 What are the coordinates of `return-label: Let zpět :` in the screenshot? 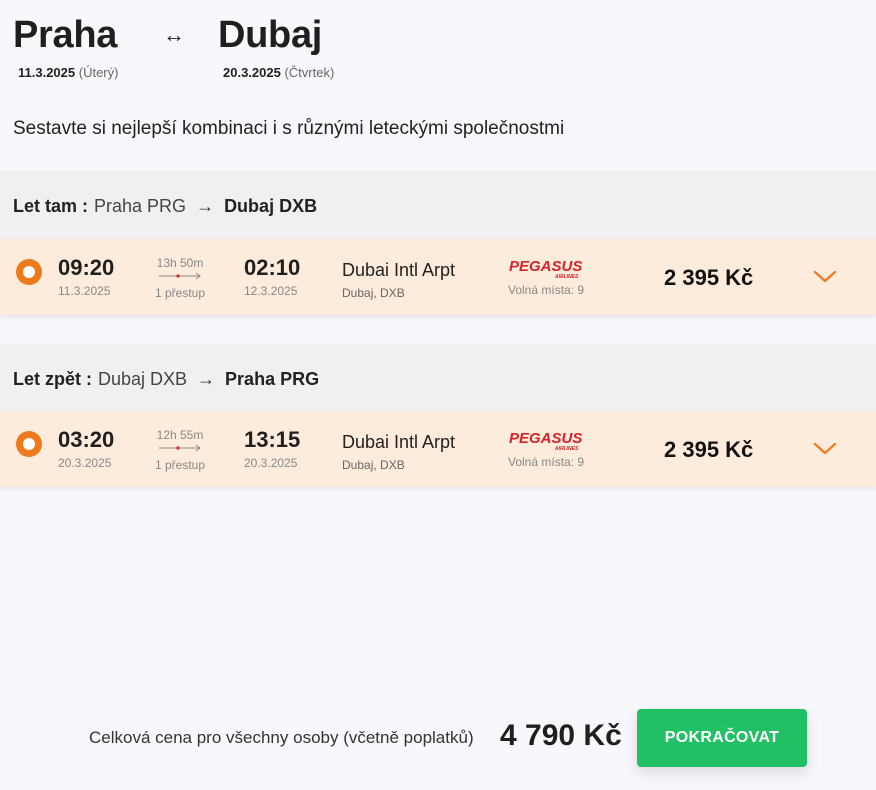 It's located at (52, 378).